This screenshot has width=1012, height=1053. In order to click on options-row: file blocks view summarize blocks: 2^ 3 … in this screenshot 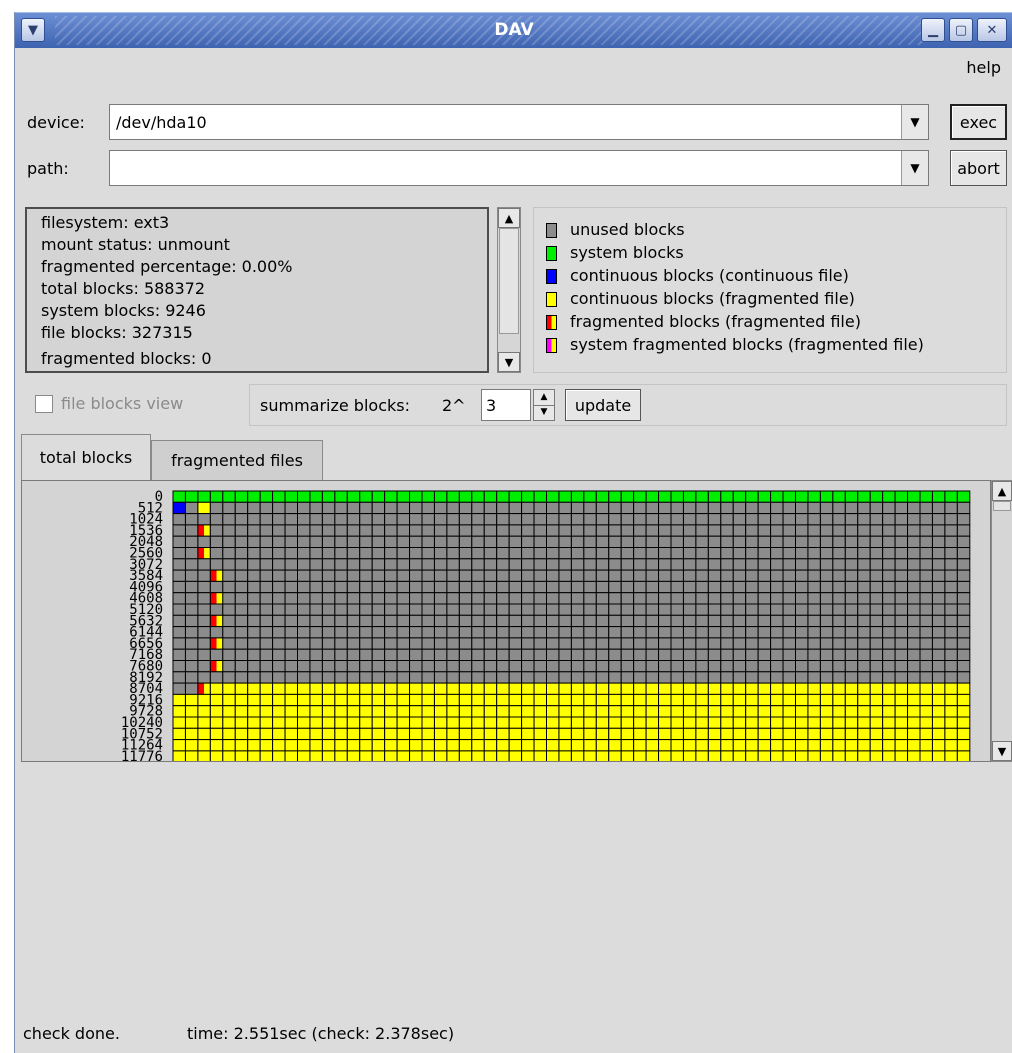, I will do `click(516, 405)`.